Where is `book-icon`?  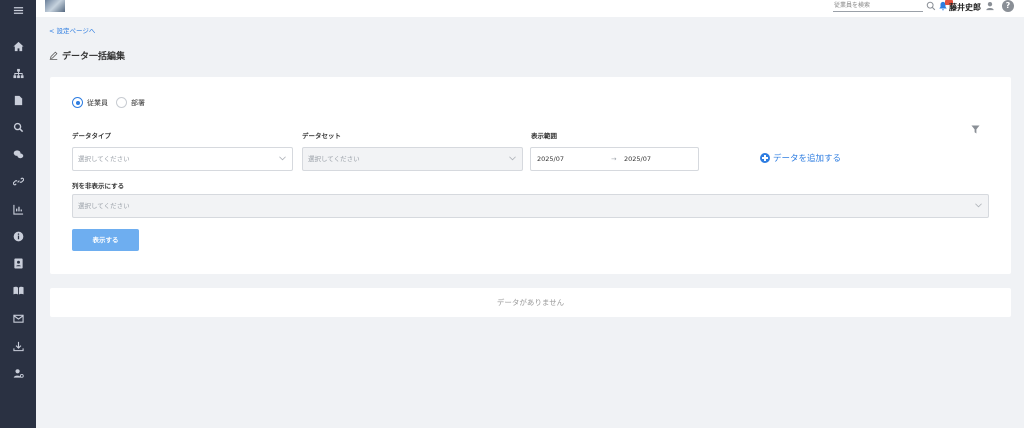
book-icon is located at coordinates (18, 290).